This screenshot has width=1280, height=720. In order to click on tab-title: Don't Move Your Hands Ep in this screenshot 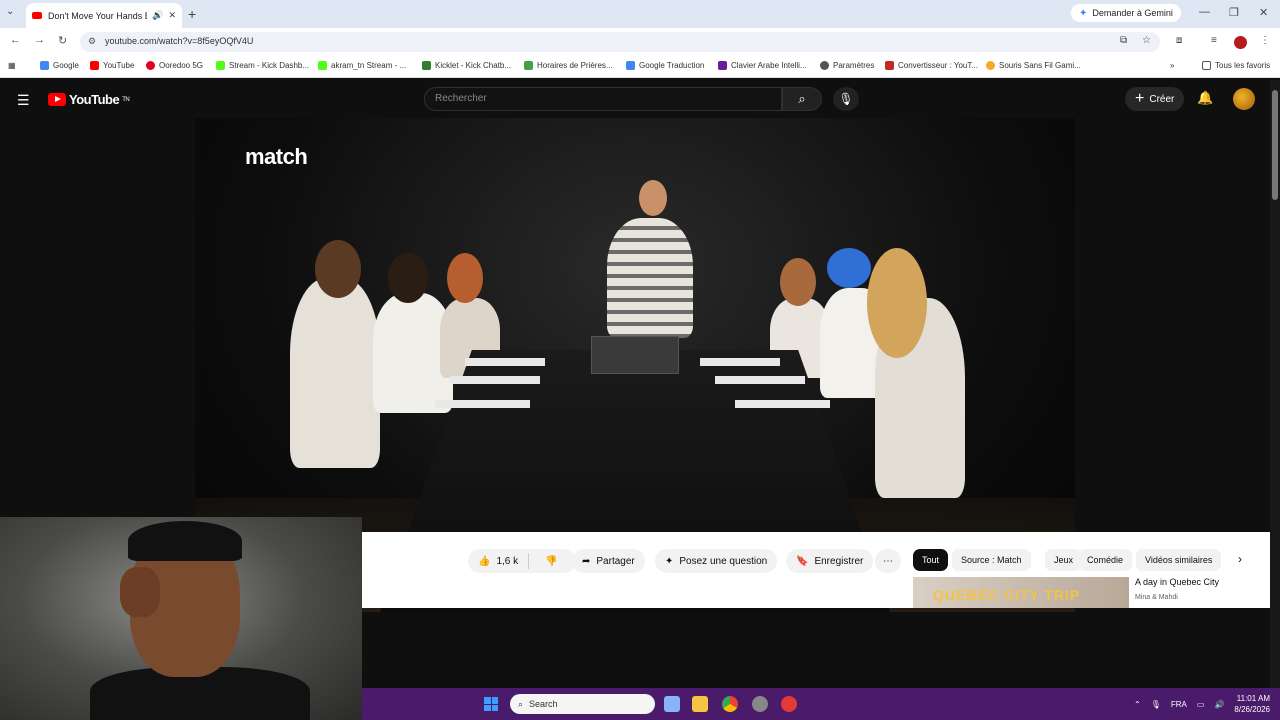, I will do `click(98, 15)`.